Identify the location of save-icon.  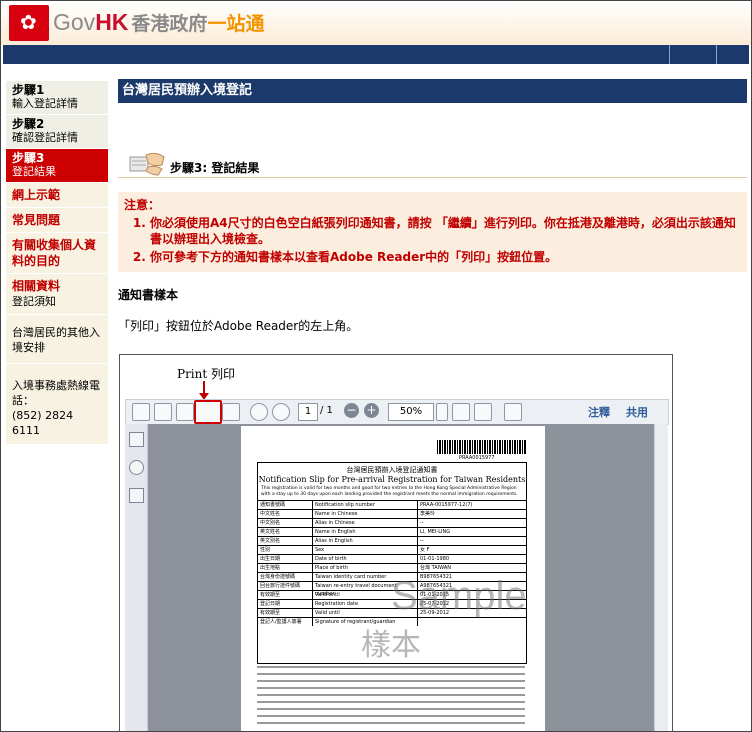
(185, 412).